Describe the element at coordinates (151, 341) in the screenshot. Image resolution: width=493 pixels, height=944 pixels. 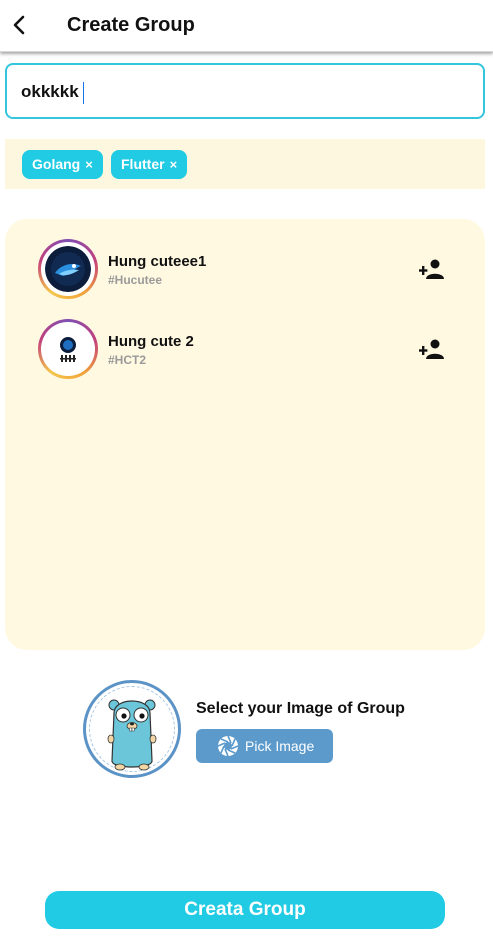
I see `member-name: Hung cute 2` at that location.